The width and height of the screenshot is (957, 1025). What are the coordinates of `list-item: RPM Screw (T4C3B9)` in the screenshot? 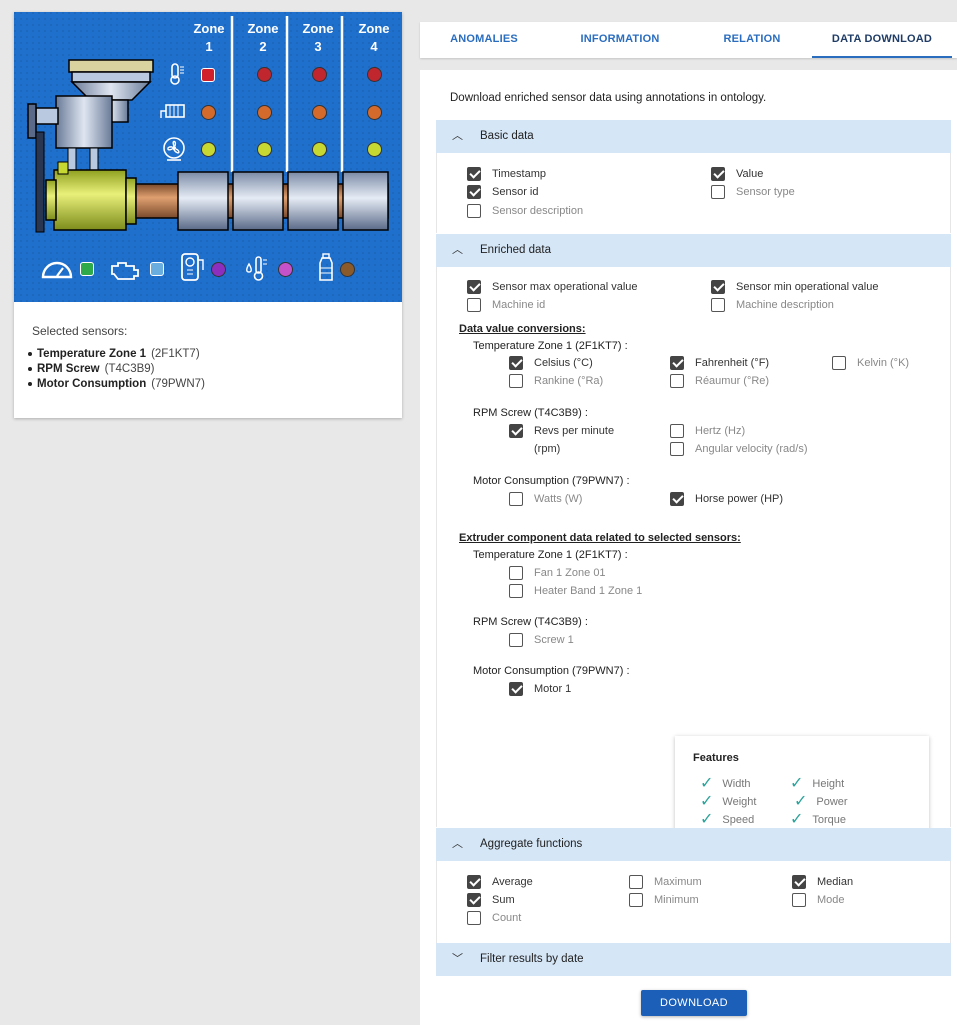 It's located at (116, 369).